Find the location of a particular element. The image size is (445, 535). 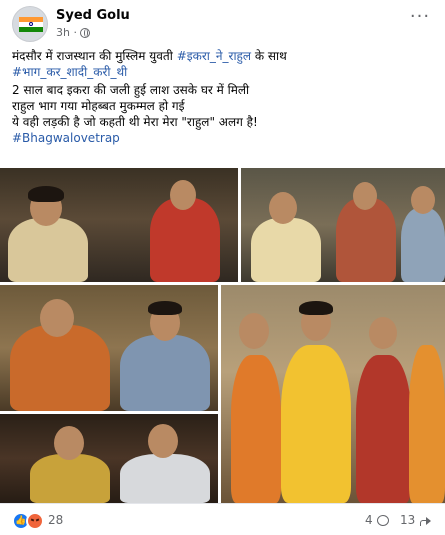

hashtag-bhagwalovetrap: #Bhagwalovetrap is located at coordinates (224, 138).